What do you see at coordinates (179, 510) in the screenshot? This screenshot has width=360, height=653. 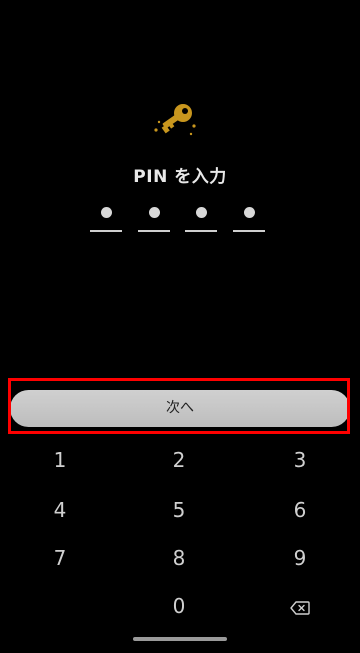 I see `key-5: 5` at bounding box center [179, 510].